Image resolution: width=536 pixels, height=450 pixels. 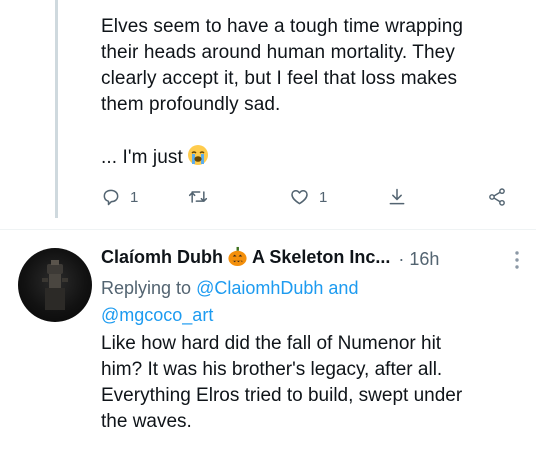 I want to click on timestamp: · 16h, so click(x=418, y=259).